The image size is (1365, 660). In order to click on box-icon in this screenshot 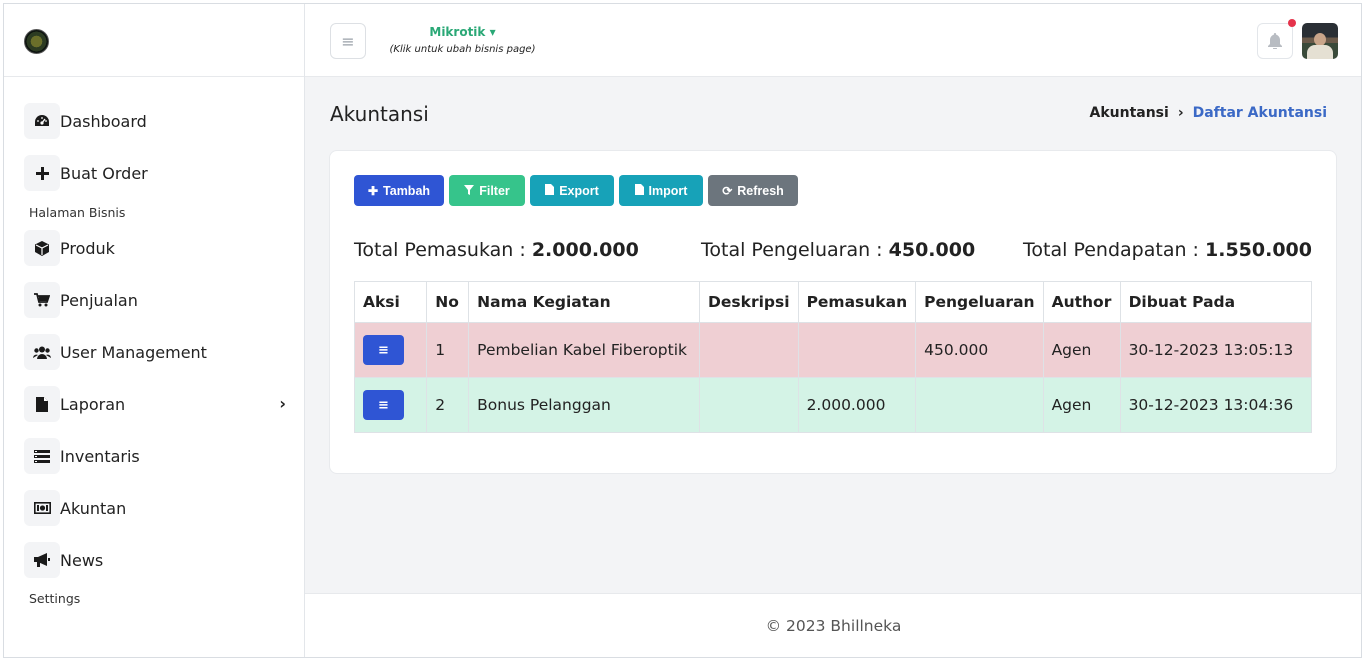, I will do `click(42, 248)`.